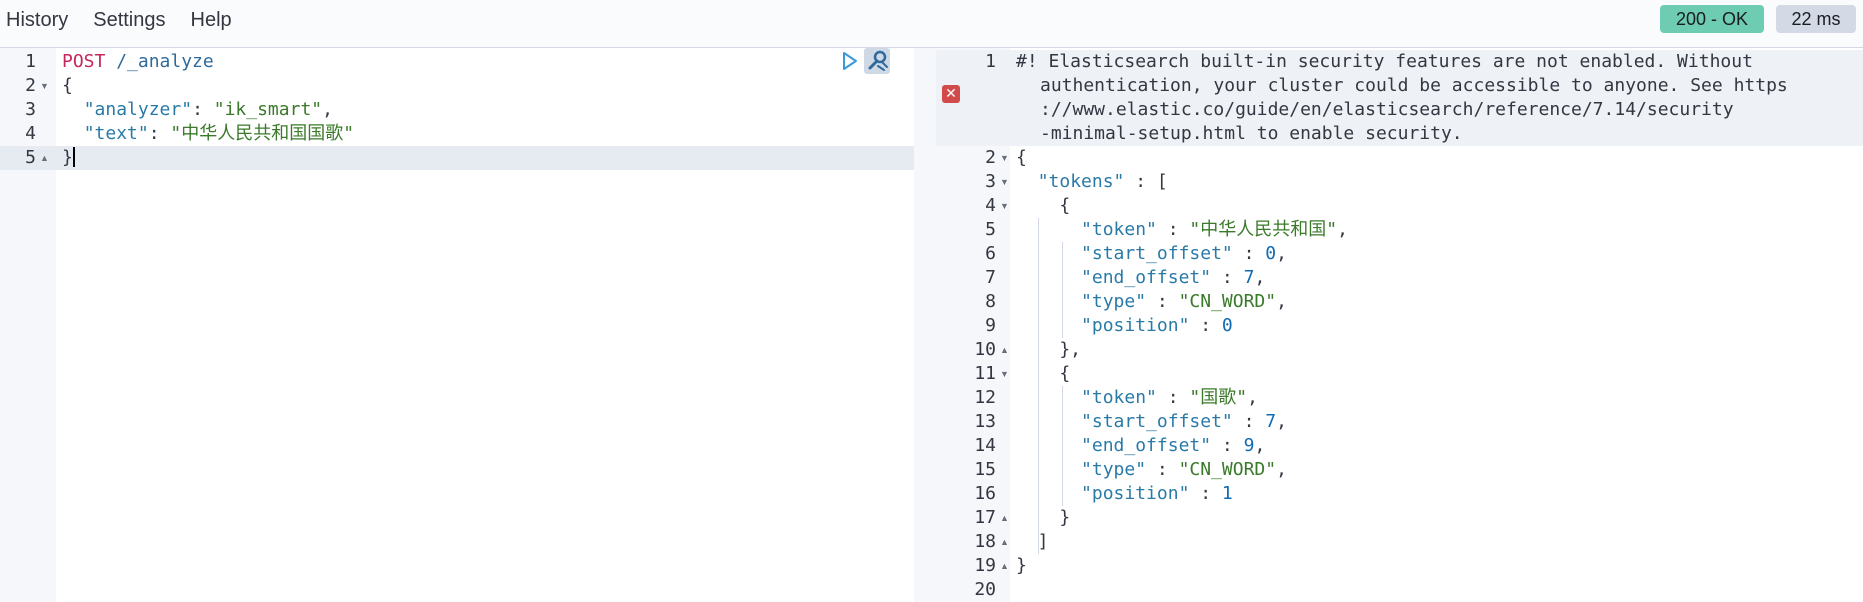  What do you see at coordinates (985, 373) in the screenshot?
I see `line-number: 11` at bounding box center [985, 373].